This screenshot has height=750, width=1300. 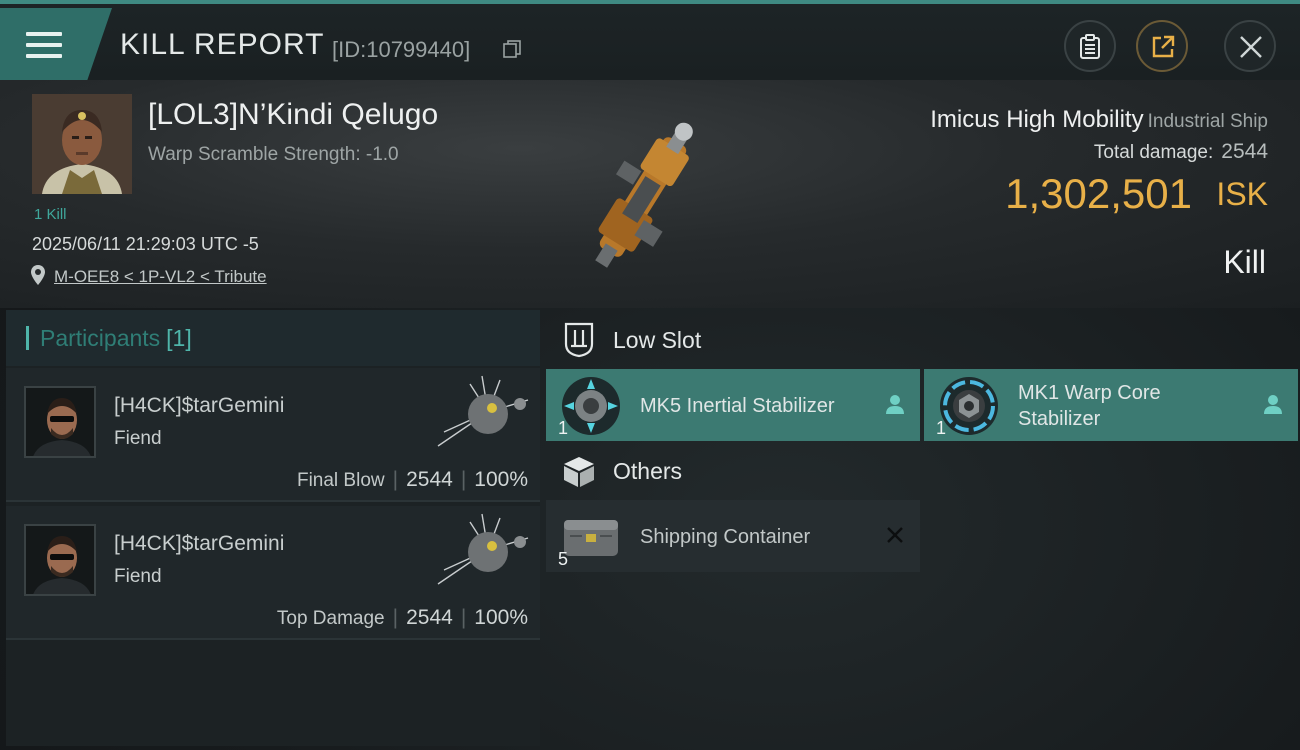 I want to click on close-button, so click(x=1250, y=46).